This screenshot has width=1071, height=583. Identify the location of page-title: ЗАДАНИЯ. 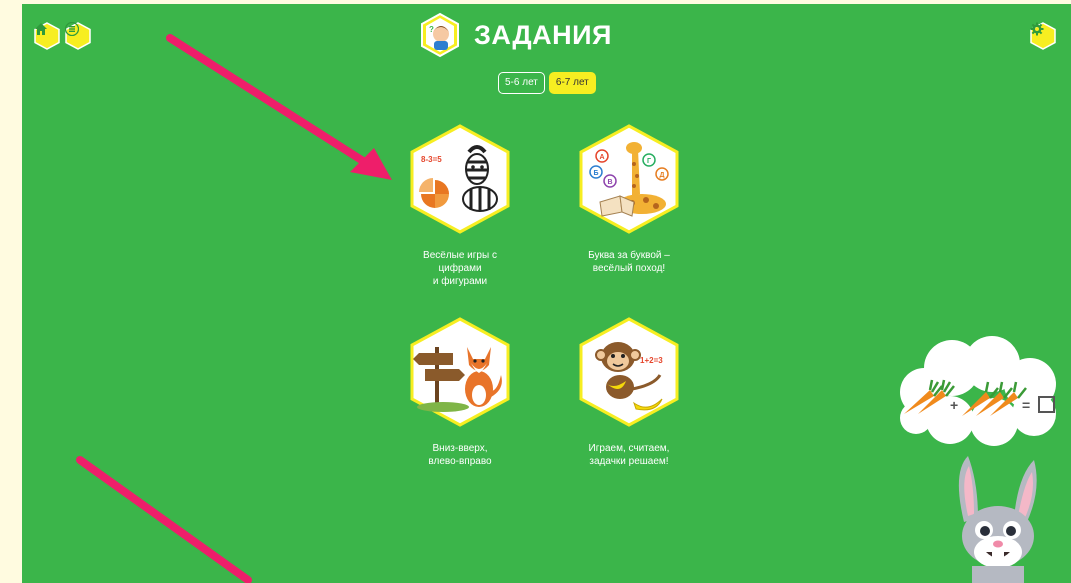
(543, 34).